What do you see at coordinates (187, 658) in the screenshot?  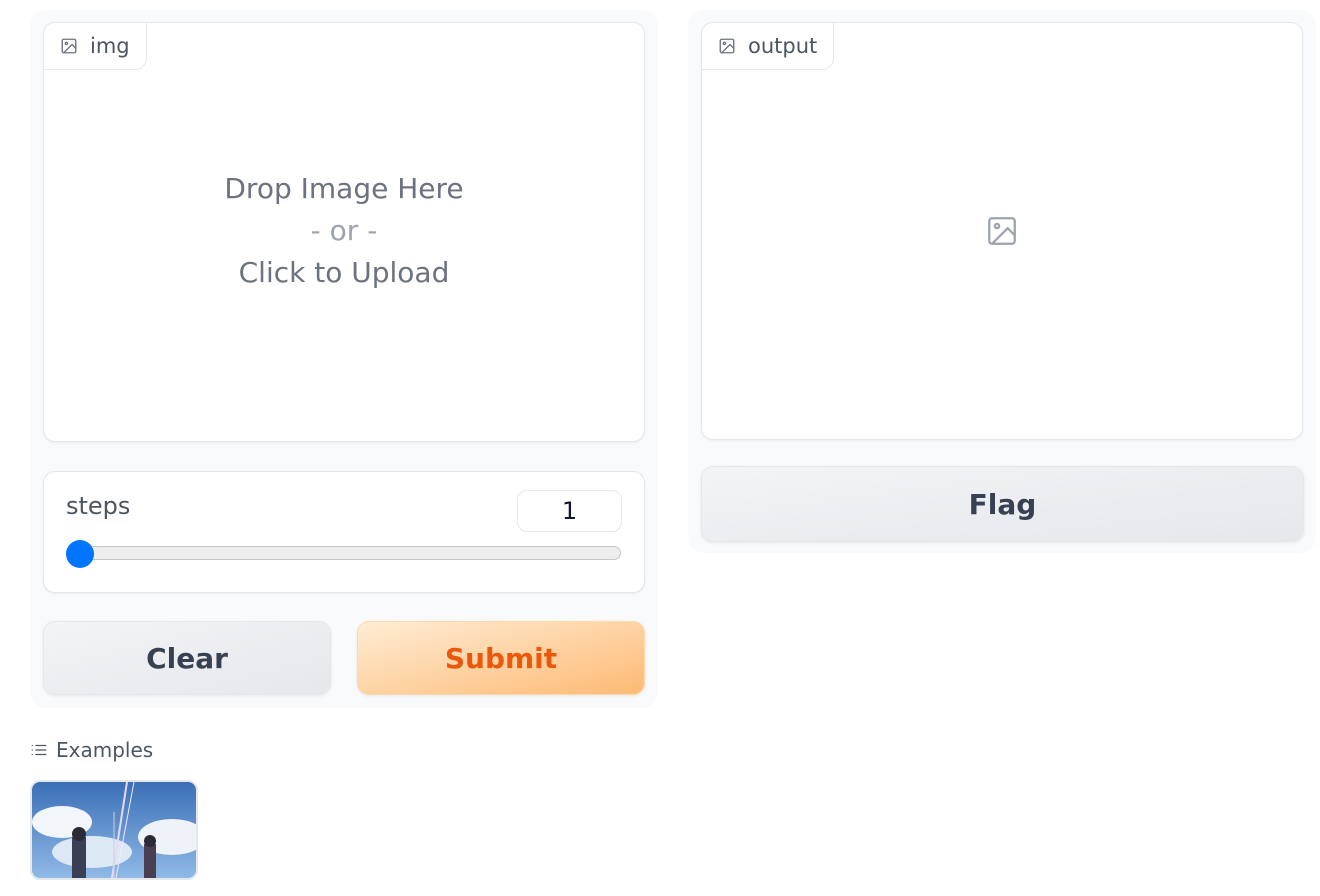 I see `clear-button: Clear` at bounding box center [187, 658].